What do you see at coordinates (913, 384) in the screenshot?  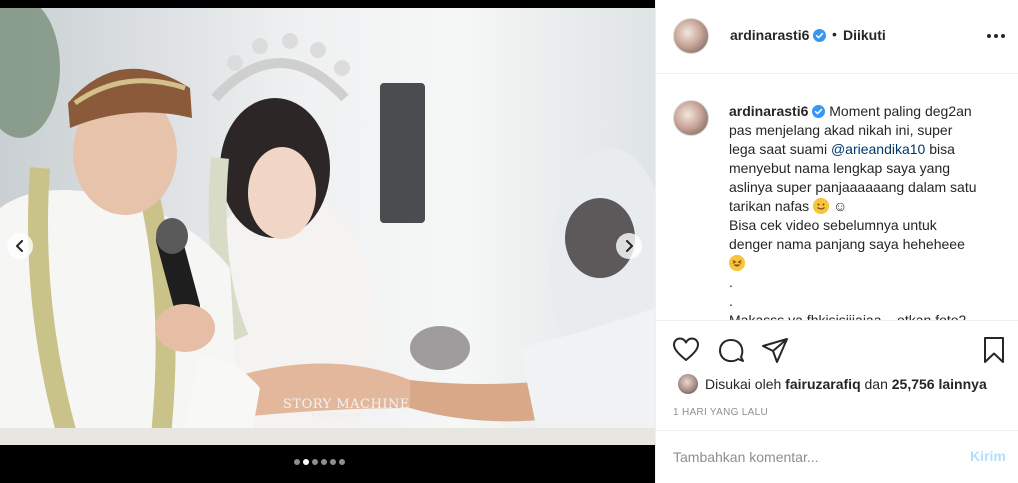 I see `likes-count: 25,756` at bounding box center [913, 384].